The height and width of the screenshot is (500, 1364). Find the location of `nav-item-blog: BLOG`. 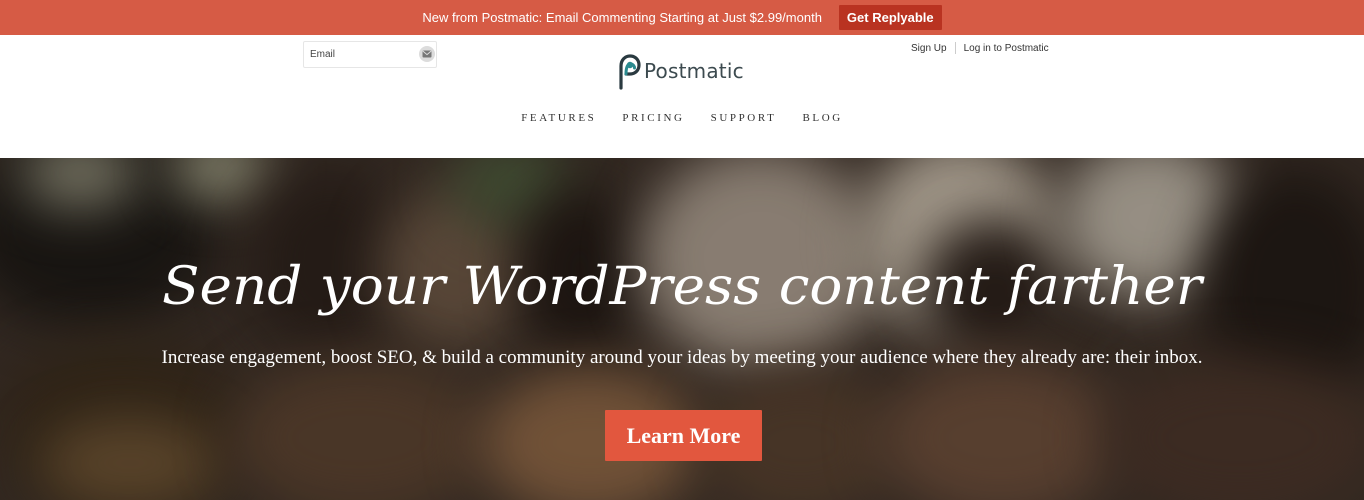

nav-item-blog: BLOG is located at coordinates (822, 118).